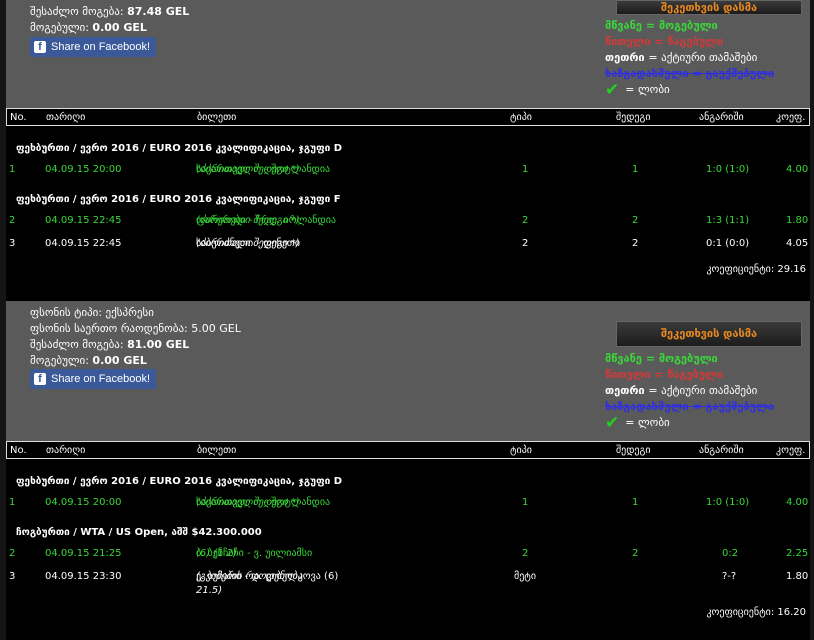  What do you see at coordinates (92, 312) in the screenshot?
I see `bet-type: ფსონის ტიპი: ექსპრესი` at bounding box center [92, 312].